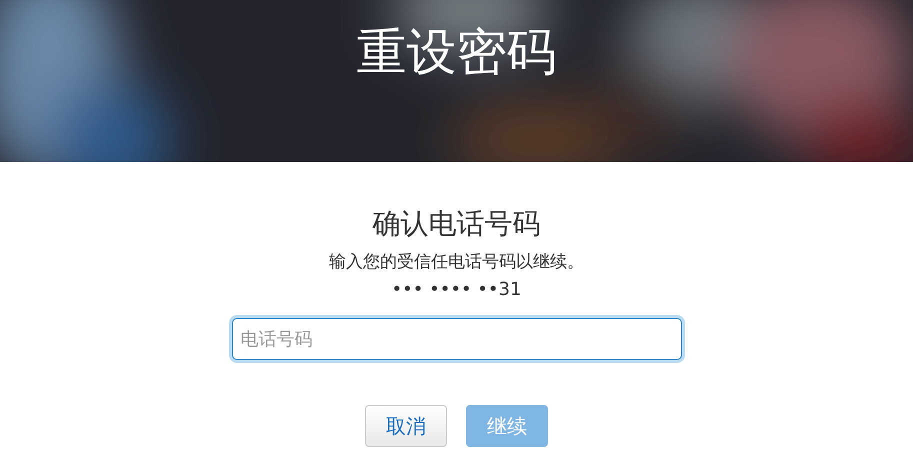 Image resolution: width=913 pixels, height=475 pixels. I want to click on page-title: 重设密码, so click(456, 52).